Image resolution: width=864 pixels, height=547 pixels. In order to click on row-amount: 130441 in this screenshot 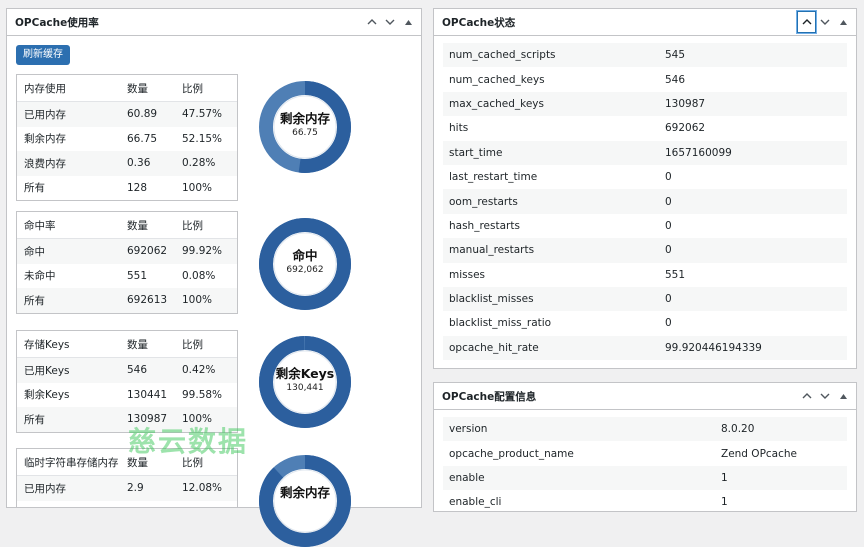, I will do `click(147, 394)`.